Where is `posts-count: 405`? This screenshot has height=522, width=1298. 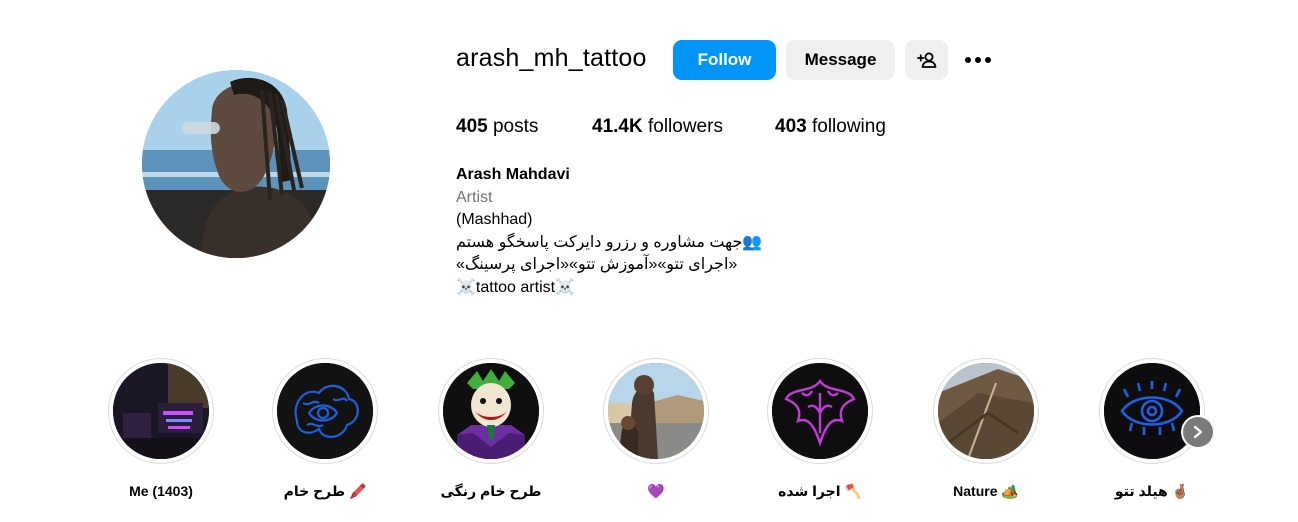 posts-count: 405 is located at coordinates (472, 126).